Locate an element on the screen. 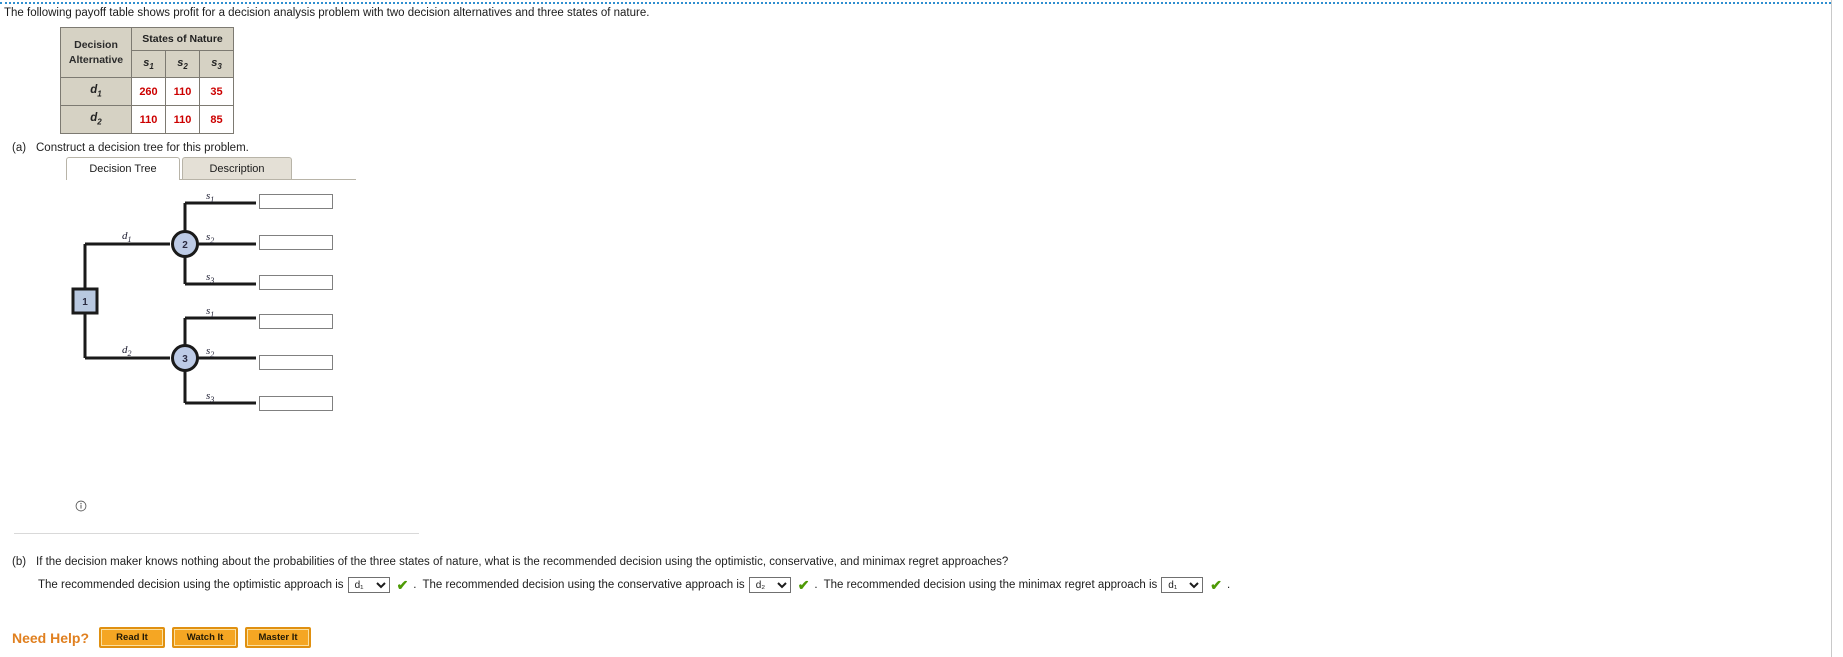 This screenshot has width=1843, height=657. cell-d1-s1: 260 is located at coordinates (148, 91).